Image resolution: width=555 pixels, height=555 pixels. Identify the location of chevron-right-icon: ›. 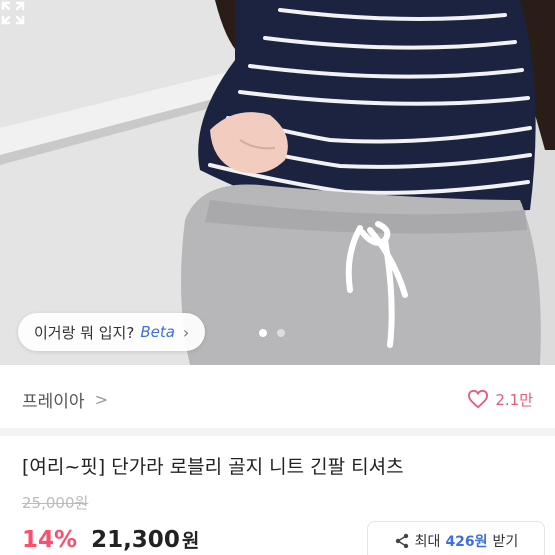
(186, 332).